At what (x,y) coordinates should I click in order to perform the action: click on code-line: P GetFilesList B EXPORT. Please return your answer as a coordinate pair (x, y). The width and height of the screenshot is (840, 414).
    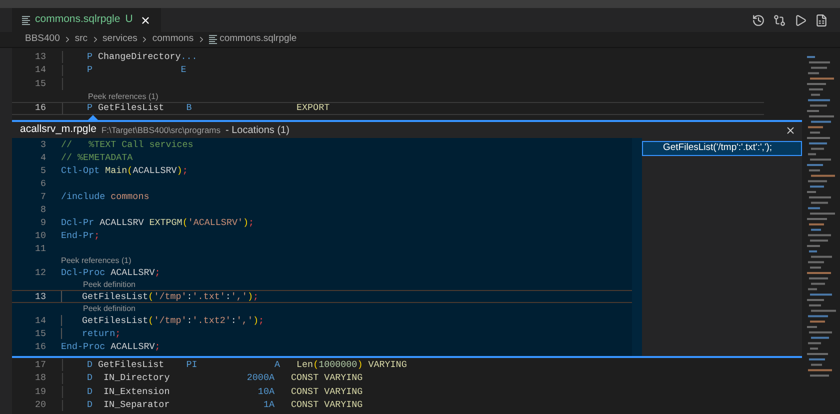
    Looking at the image, I should click on (208, 108).